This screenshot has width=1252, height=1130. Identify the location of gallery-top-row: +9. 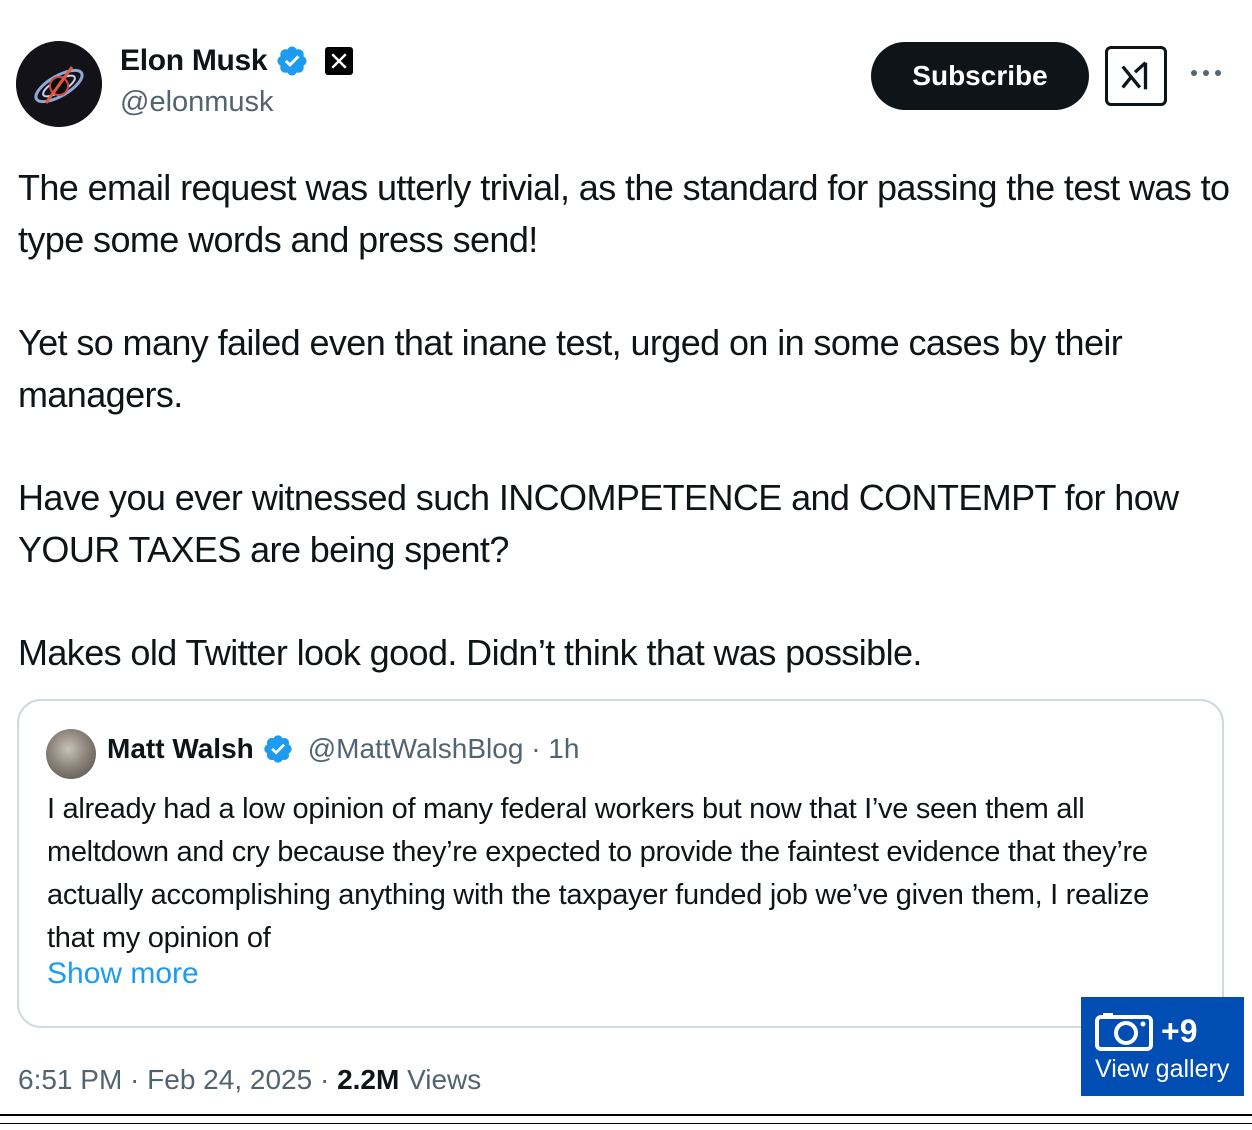
(1146, 1031).